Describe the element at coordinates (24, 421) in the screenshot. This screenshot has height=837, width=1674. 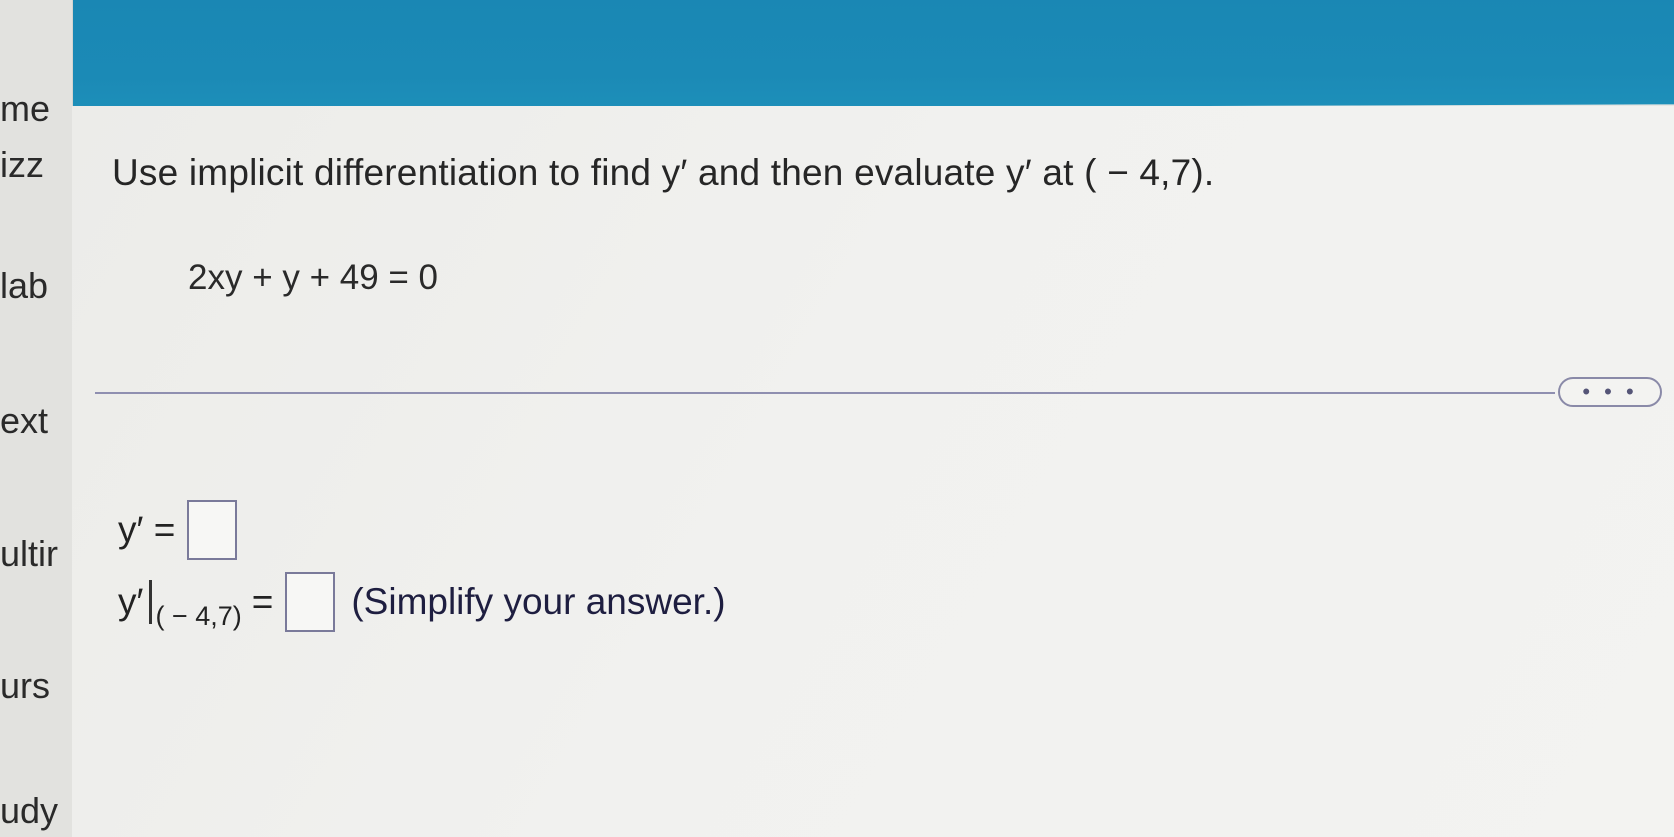
I see `sidebar-item-ext: ext` at that location.